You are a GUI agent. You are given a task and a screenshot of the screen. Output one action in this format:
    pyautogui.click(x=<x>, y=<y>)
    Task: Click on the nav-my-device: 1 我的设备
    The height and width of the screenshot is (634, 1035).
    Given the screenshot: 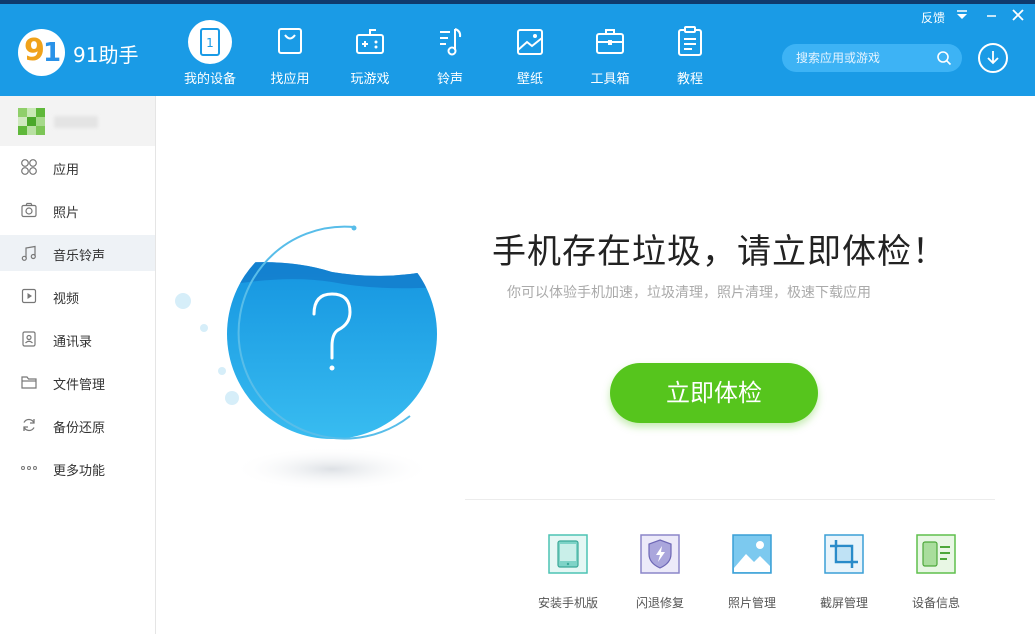 What is the action you would take?
    pyautogui.click(x=210, y=55)
    